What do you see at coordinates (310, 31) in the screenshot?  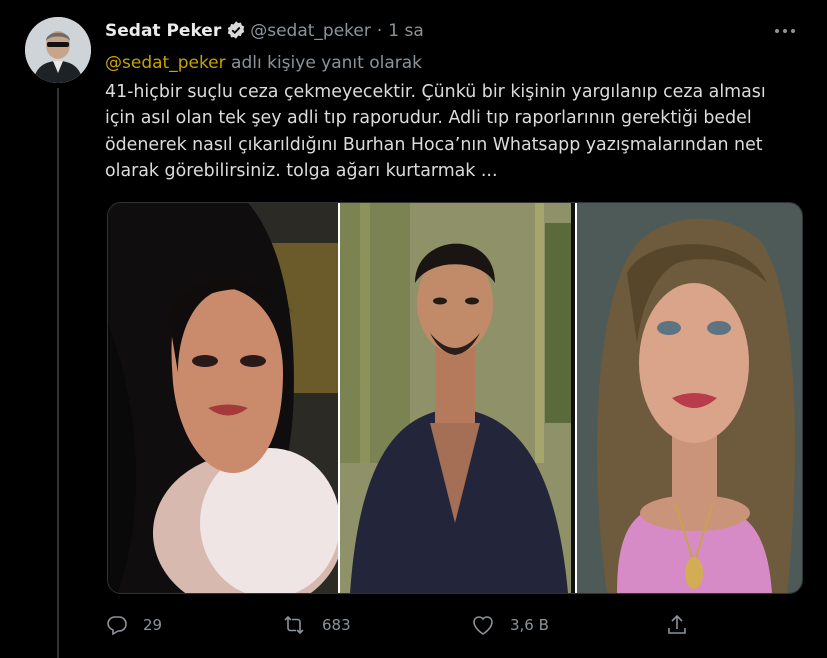 I see `author-handle: @sedat_peker` at bounding box center [310, 31].